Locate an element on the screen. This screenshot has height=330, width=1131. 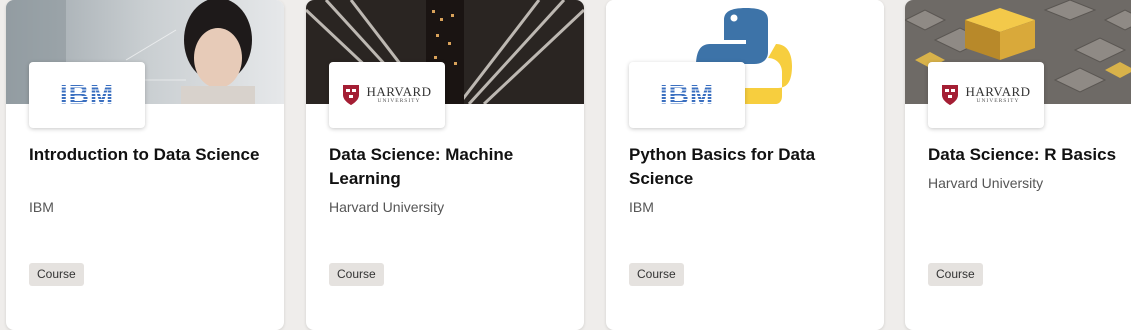
course-title: Python Basics for Data Science is located at coordinates (749, 167).